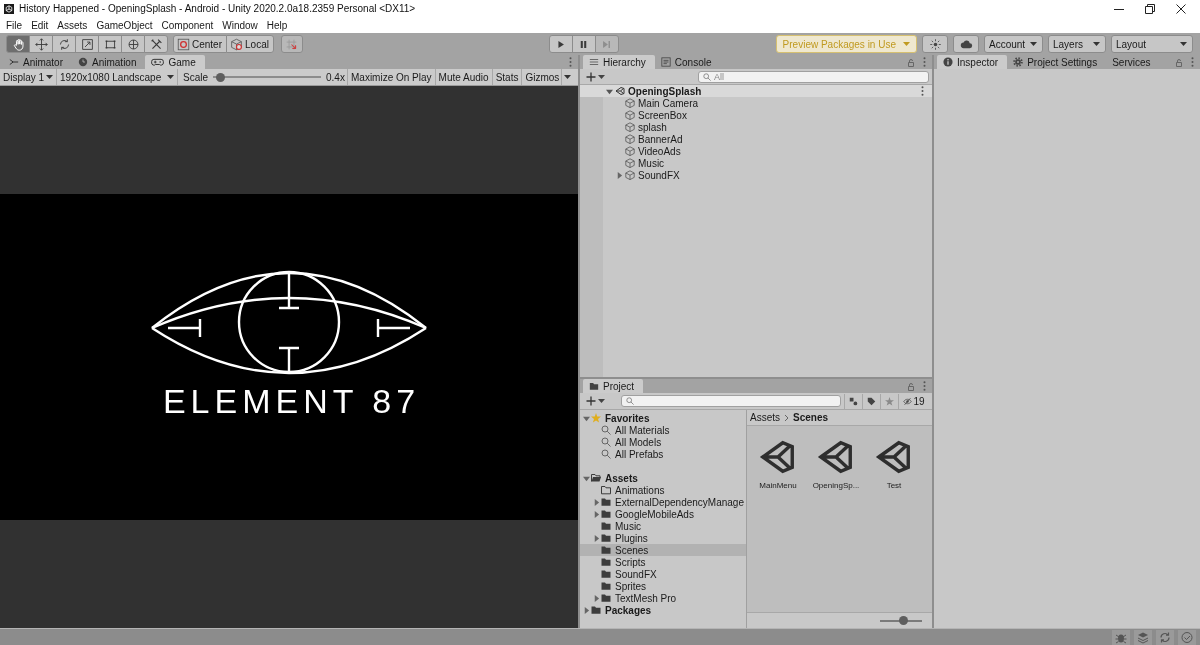 The height and width of the screenshot is (645, 1200). I want to click on menu-item: GameObject, so click(124, 25).